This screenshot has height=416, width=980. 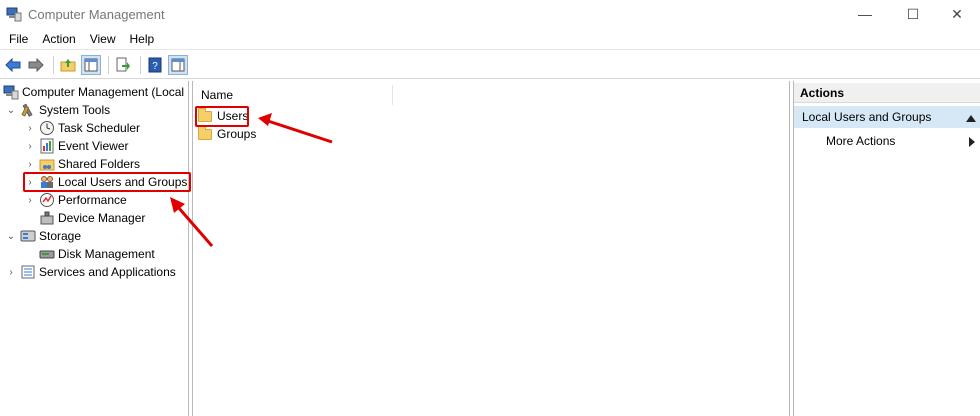 I want to click on maximize-icon: ☐, so click(x=913, y=13).